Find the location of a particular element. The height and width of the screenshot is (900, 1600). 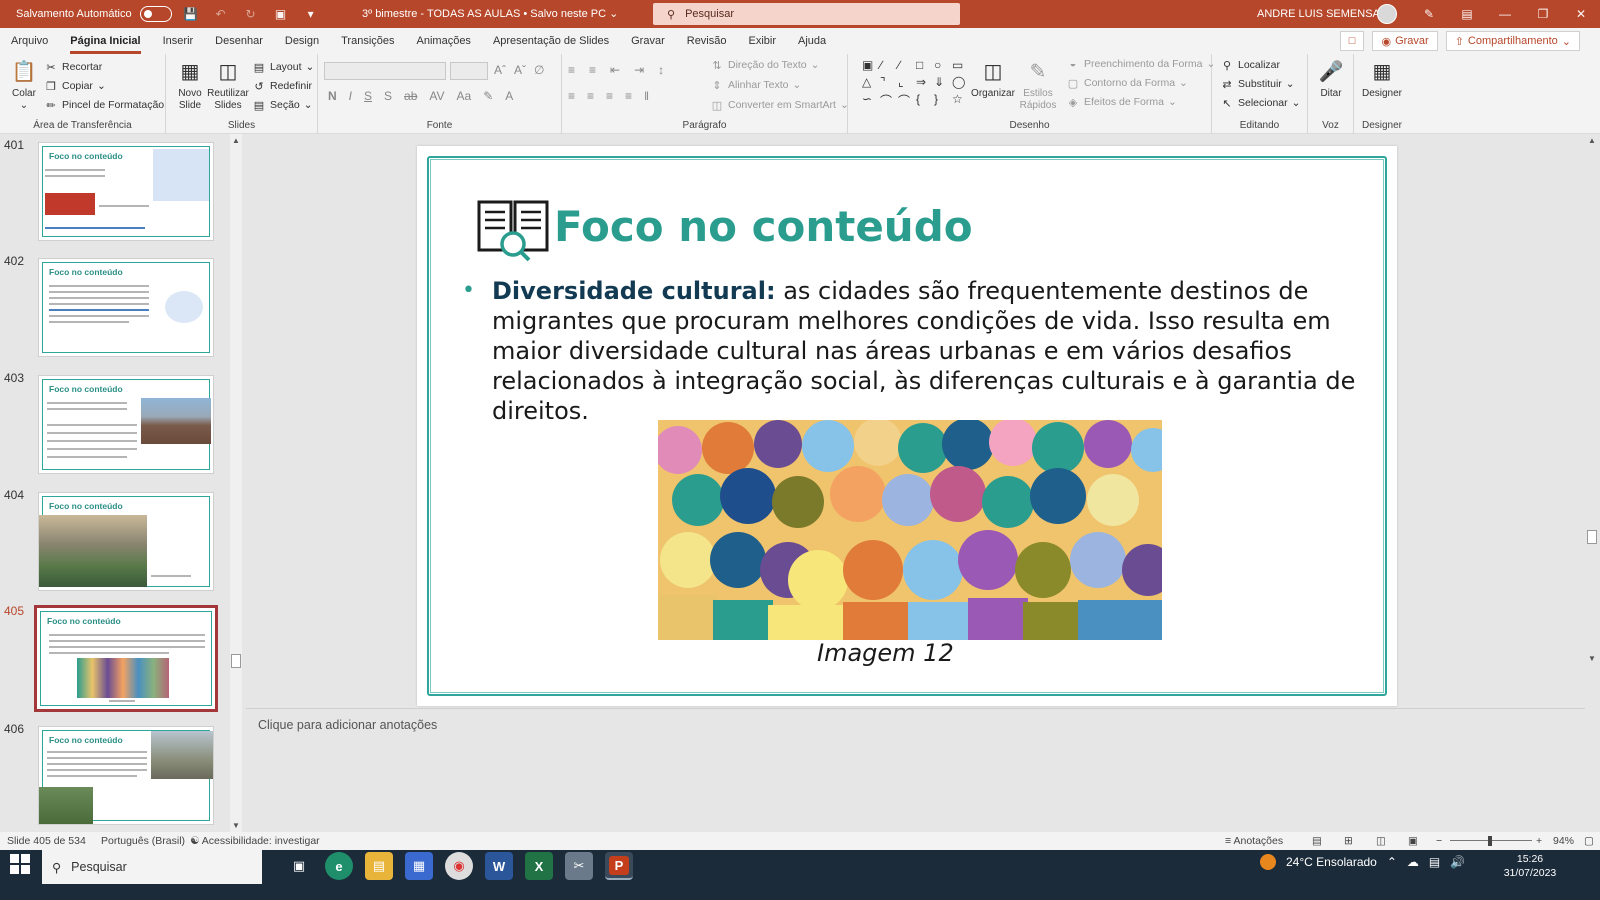

underline-icon: S is located at coordinates (368, 96).